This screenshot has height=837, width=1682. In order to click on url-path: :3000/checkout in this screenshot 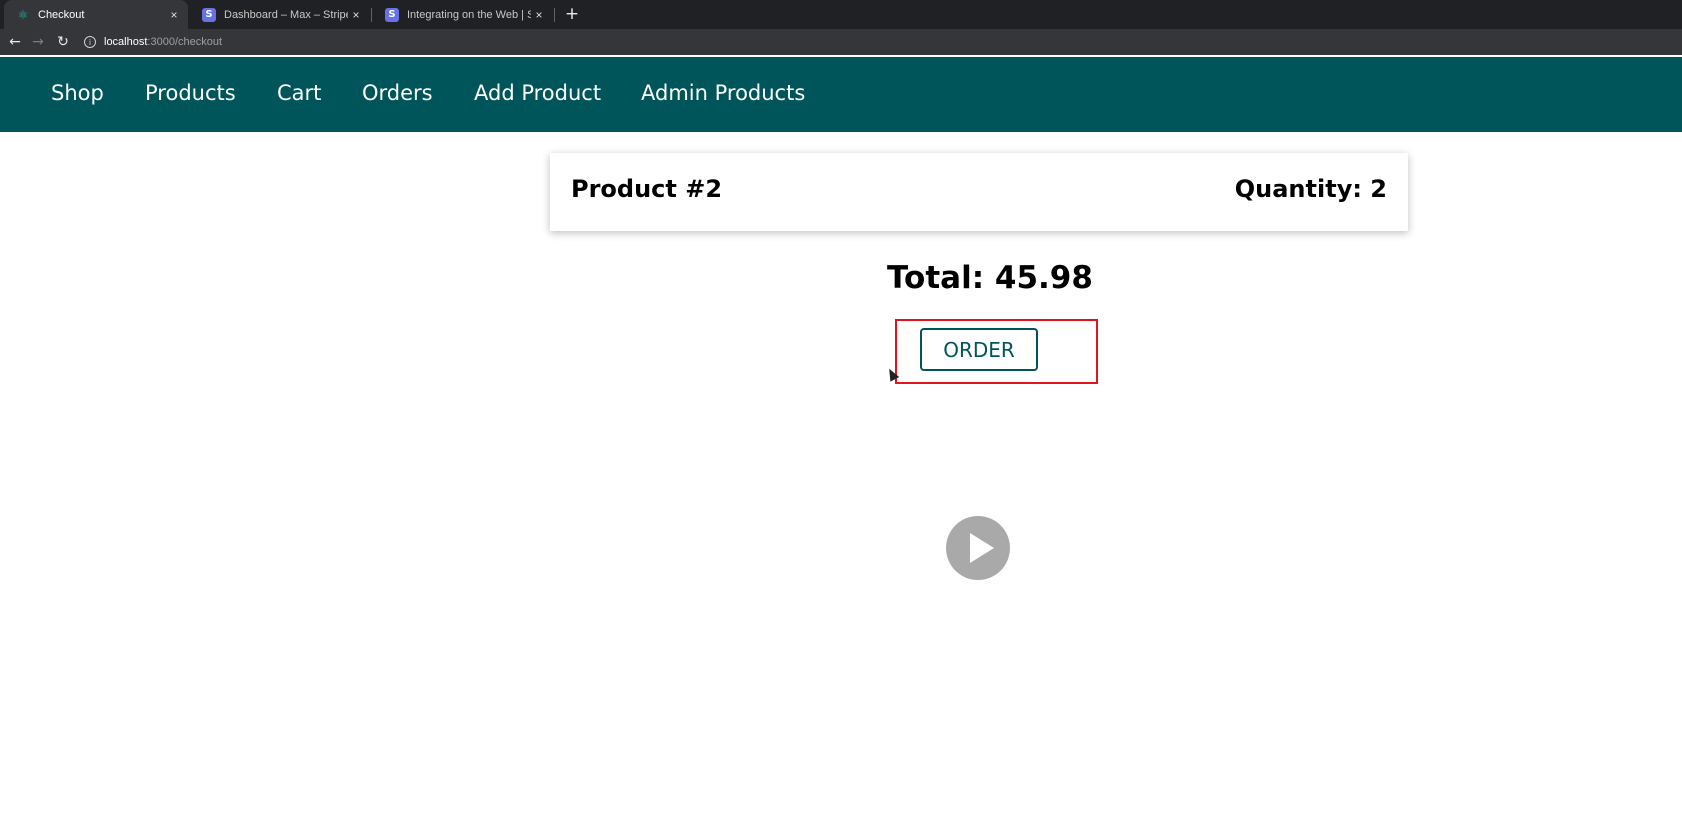, I will do `click(185, 42)`.